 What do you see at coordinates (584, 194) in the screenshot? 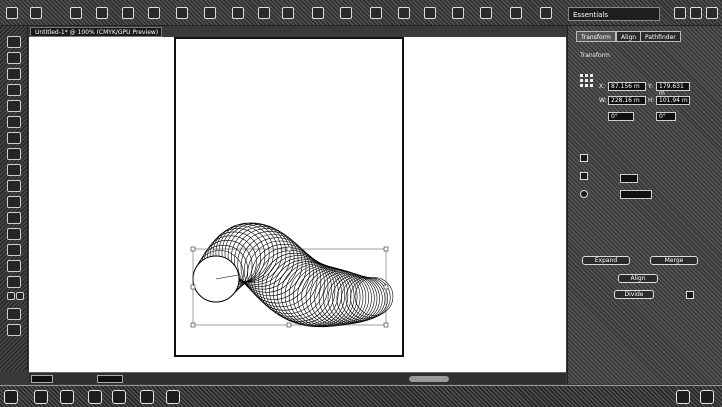
I see `align-to-pixel-radio` at bounding box center [584, 194].